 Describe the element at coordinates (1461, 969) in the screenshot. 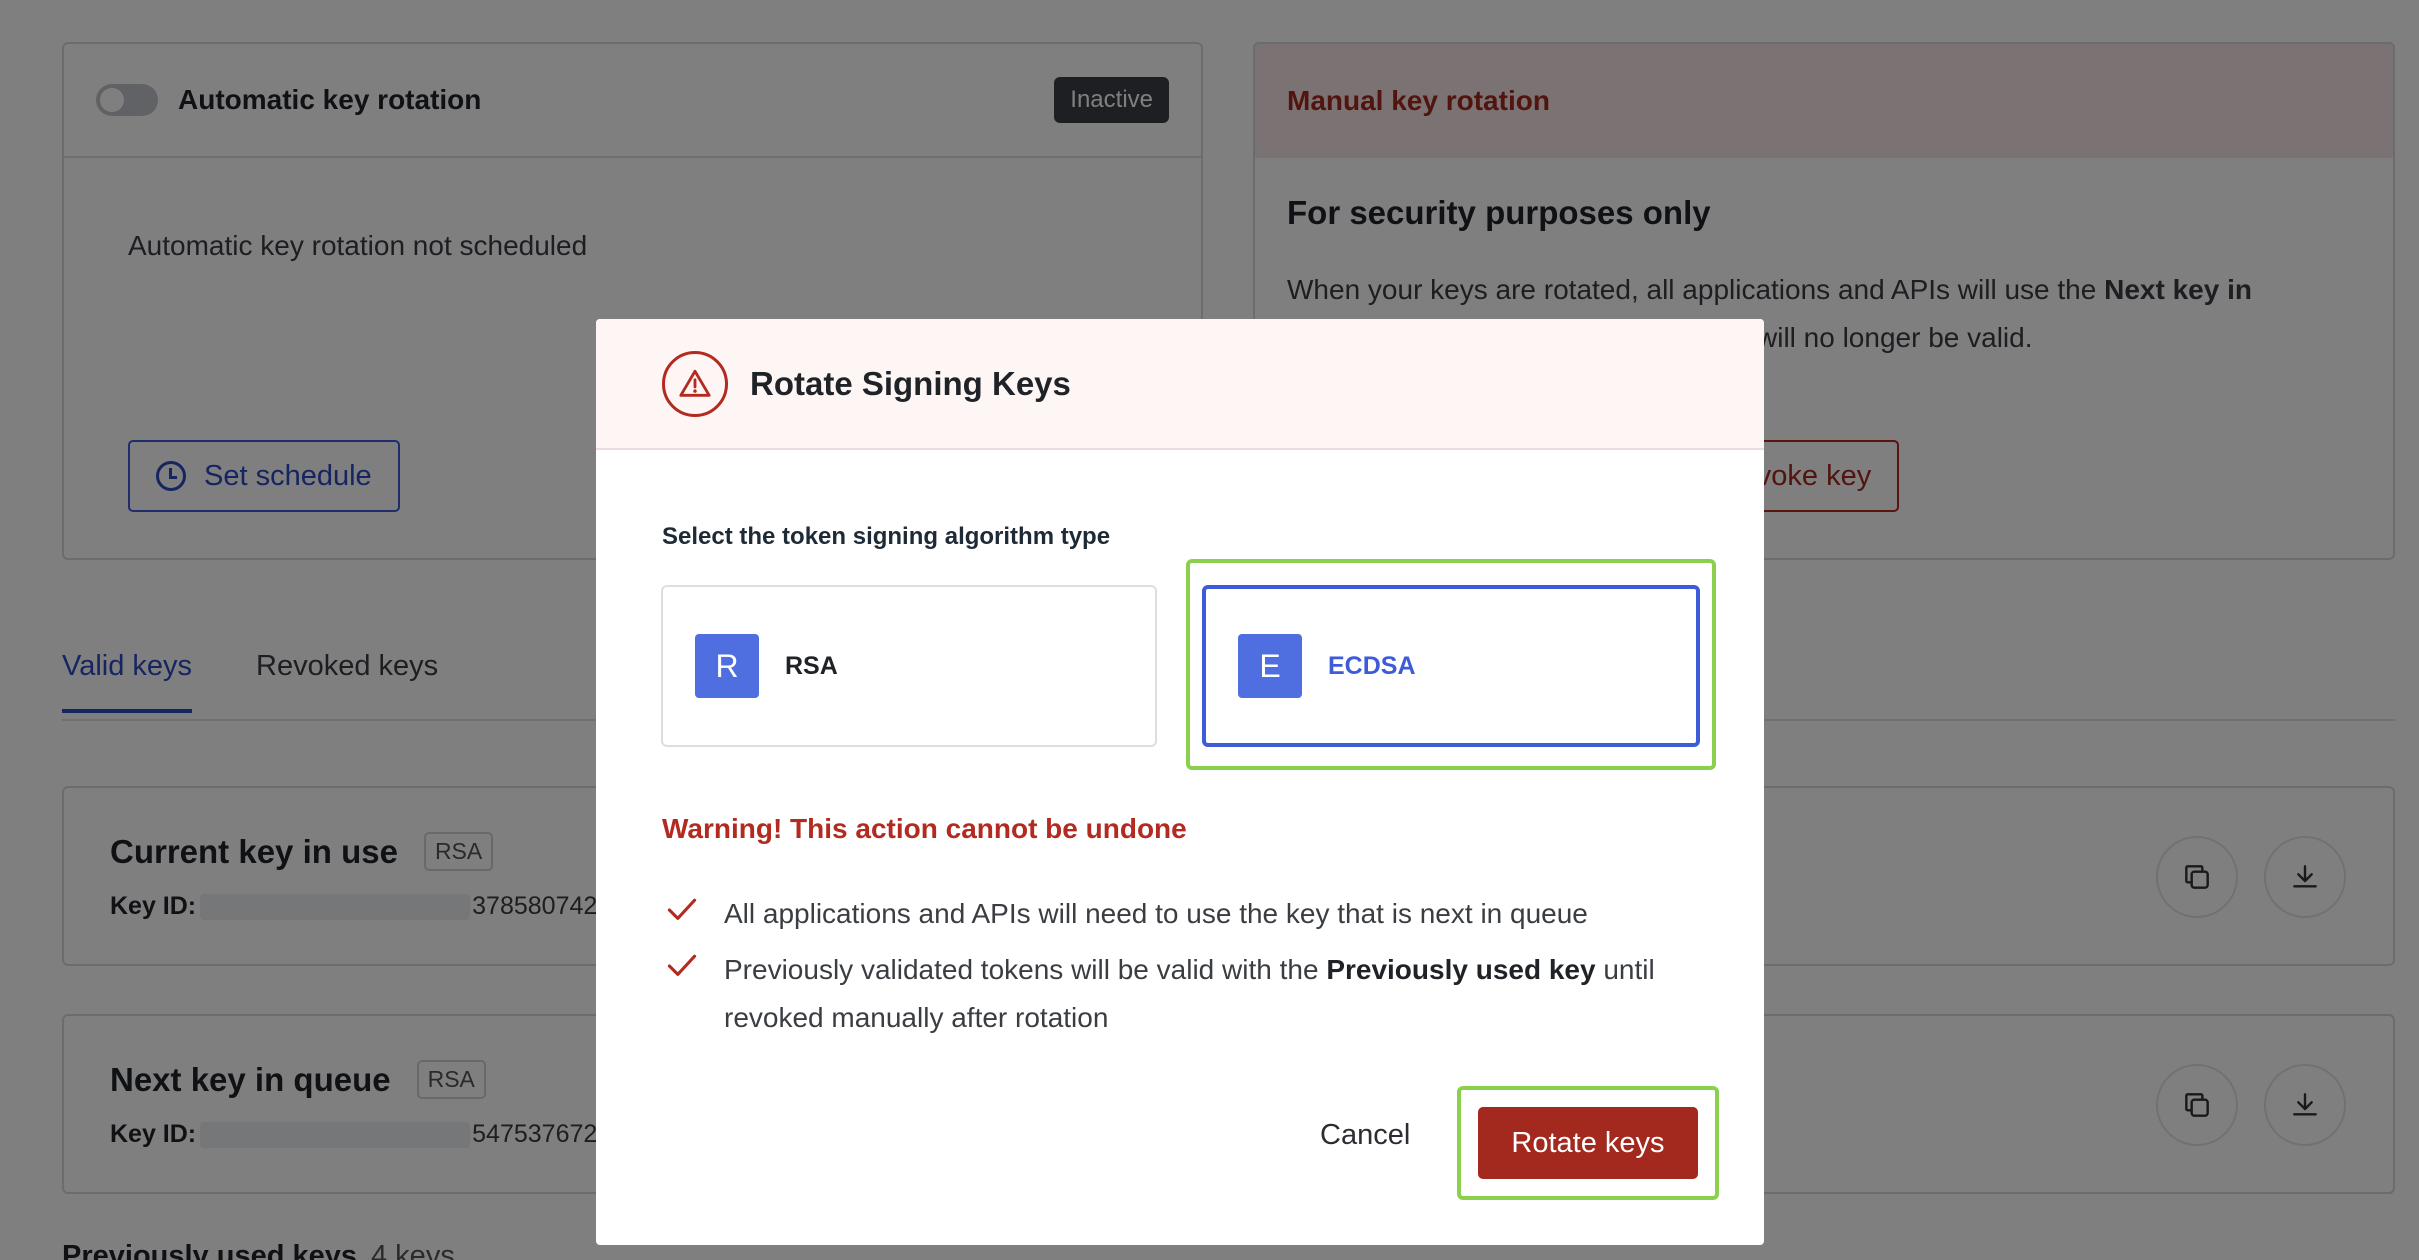

I see `bullet-2-bold: Previously used key` at that location.